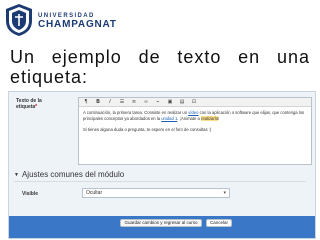  I want to click on chevron-down-icon: ▼, so click(16, 175).